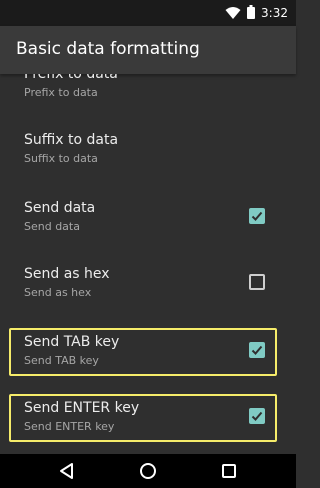  What do you see at coordinates (61, 92) in the screenshot?
I see `setting-subtitle: Prefix to data` at bounding box center [61, 92].